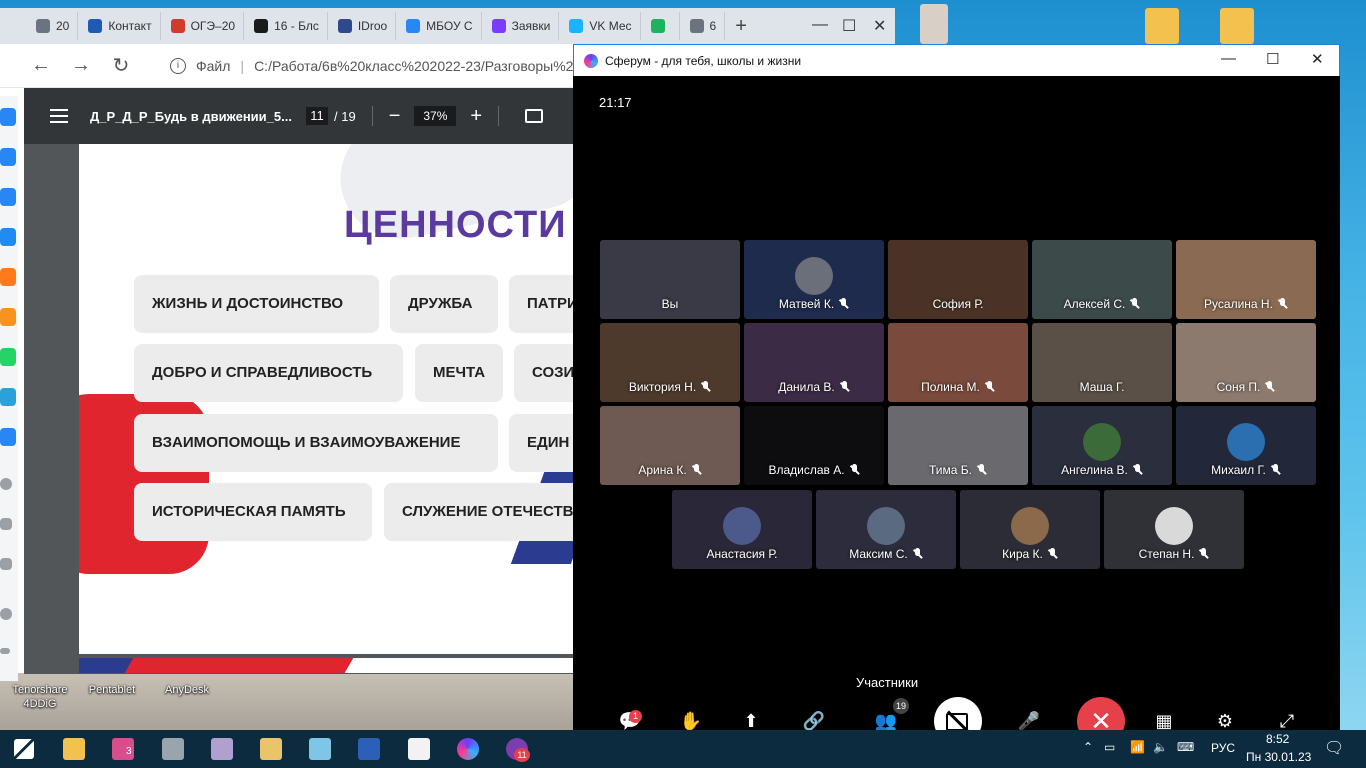 The width and height of the screenshot is (1366, 768). Describe the element at coordinates (670, 279) in the screenshot. I see `participant-tile: Вы` at that location.